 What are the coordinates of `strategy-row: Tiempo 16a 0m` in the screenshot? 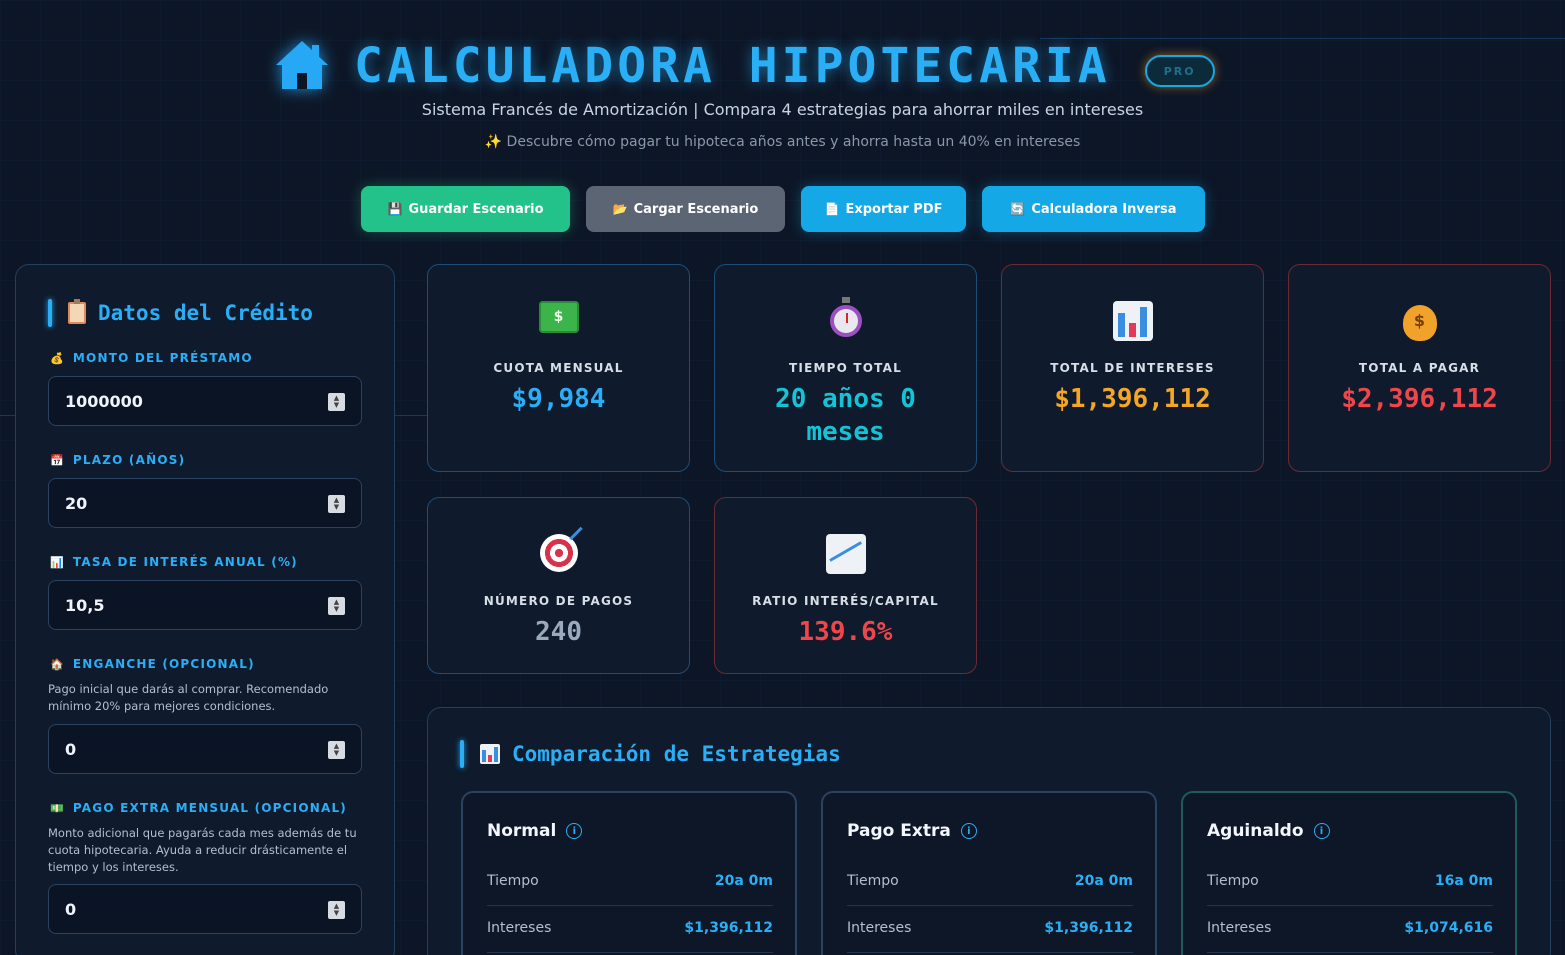 It's located at (1350, 881).